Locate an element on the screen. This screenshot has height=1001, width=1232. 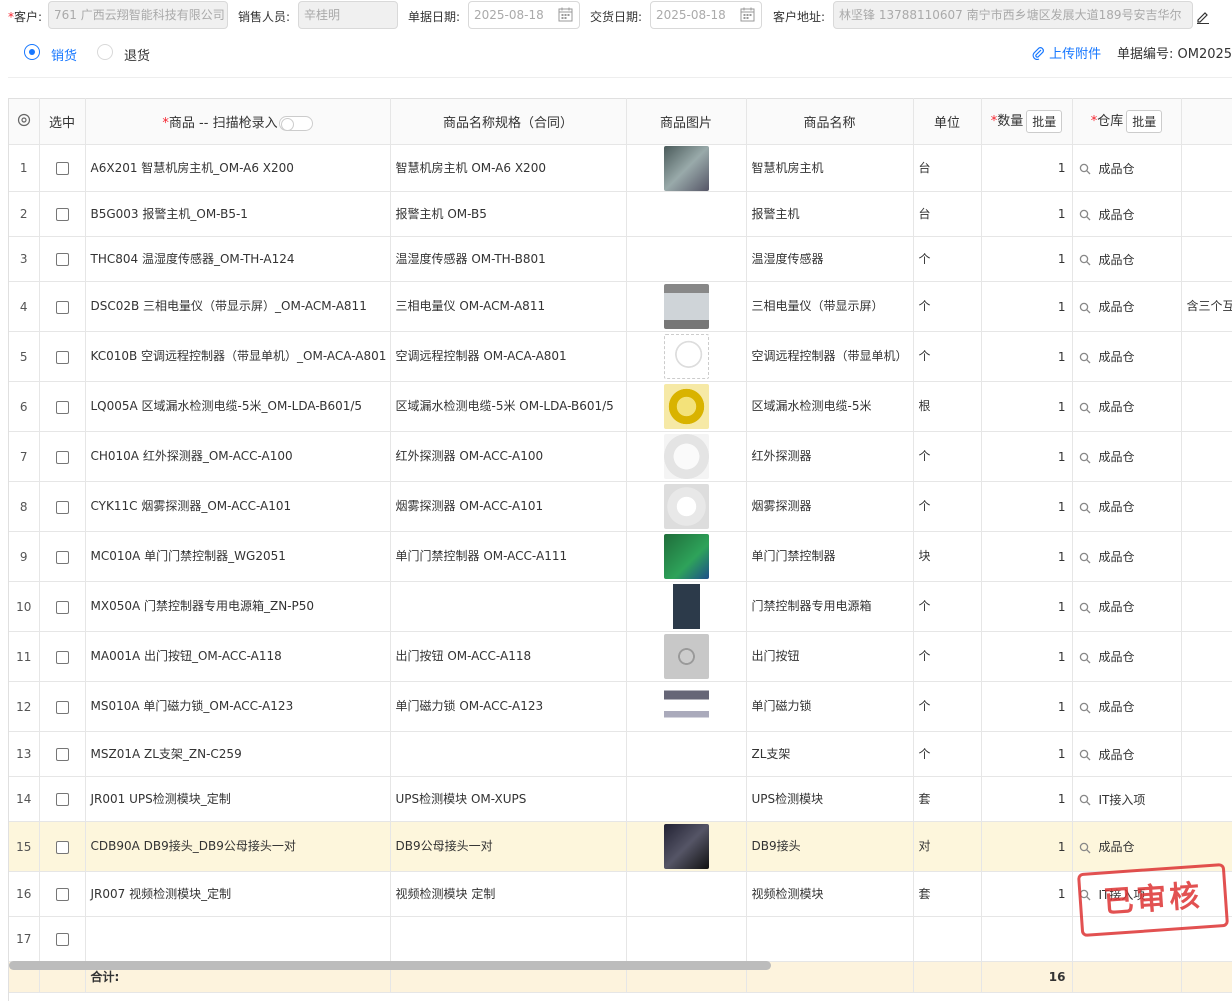
spec-cell: 视频检测模块 定制 is located at coordinates (508, 894).